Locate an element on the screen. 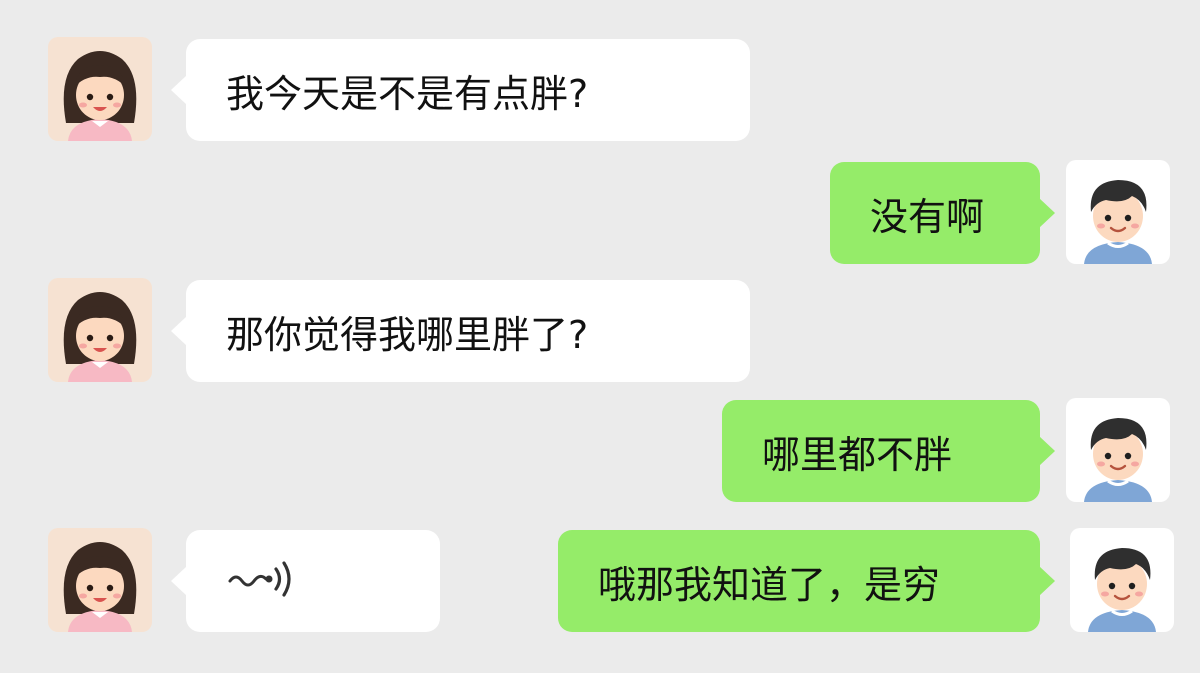 The height and width of the screenshot is (673, 1200). voice-wave-icon is located at coordinates (262, 581).